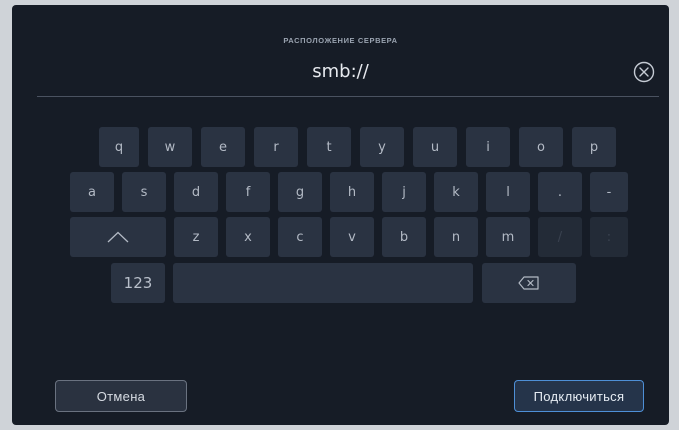  I want to click on key-period: ., so click(560, 192).